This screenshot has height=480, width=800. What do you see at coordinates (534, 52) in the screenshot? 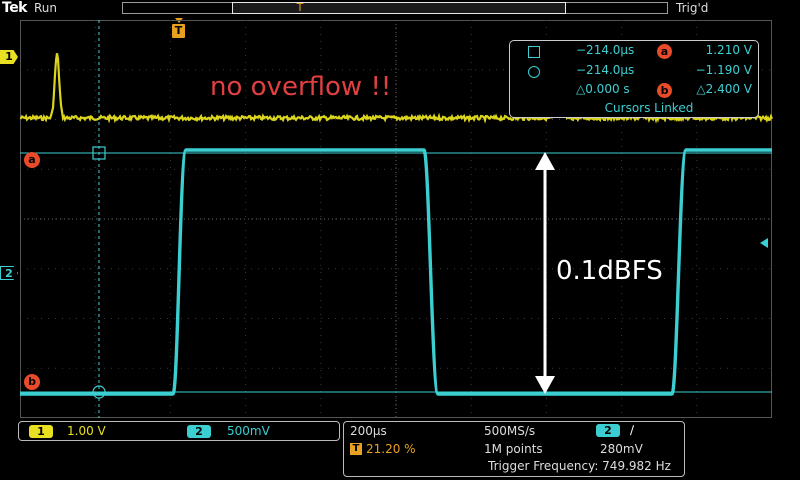
I see `square-cursor-icon` at bounding box center [534, 52].